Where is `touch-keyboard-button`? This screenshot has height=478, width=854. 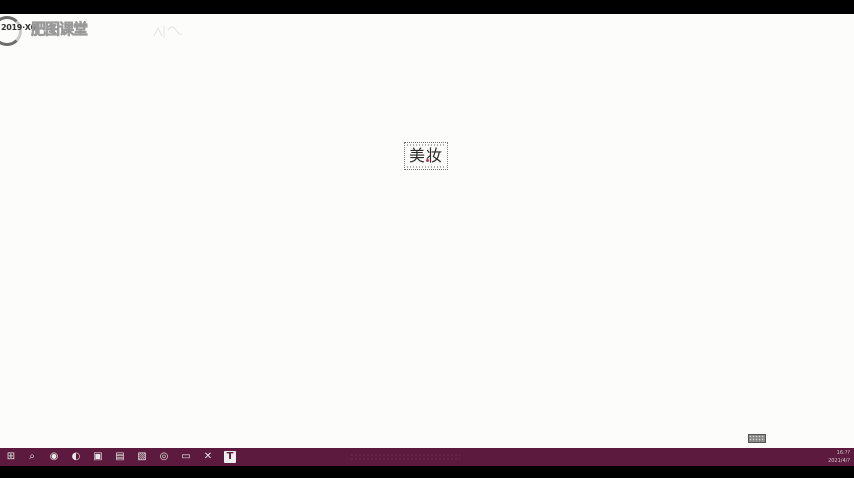
touch-keyboard-button is located at coordinates (757, 438).